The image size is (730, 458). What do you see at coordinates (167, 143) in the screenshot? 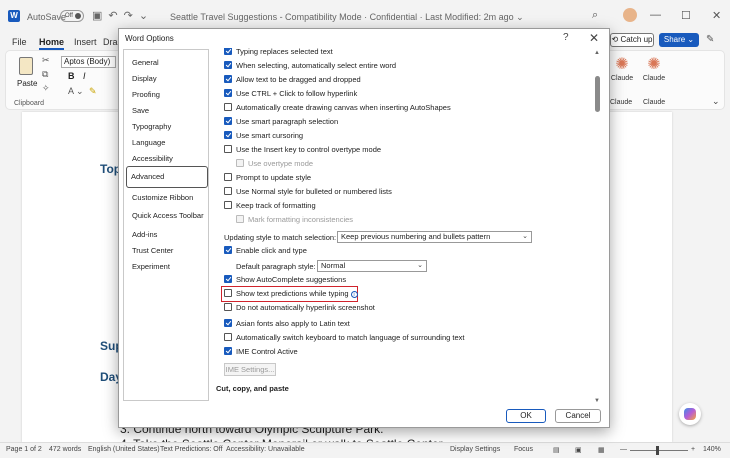
I see `nav-language: Language` at bounding box center [167, 143].